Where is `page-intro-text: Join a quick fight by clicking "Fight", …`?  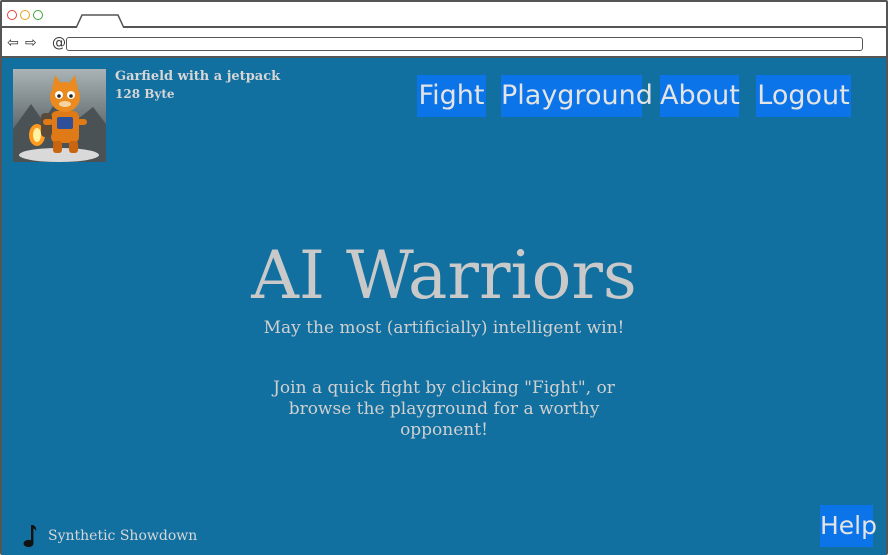 page-intro-text: Join a quick fight by clicking "Fight", … is located at coordinates (444, 409).